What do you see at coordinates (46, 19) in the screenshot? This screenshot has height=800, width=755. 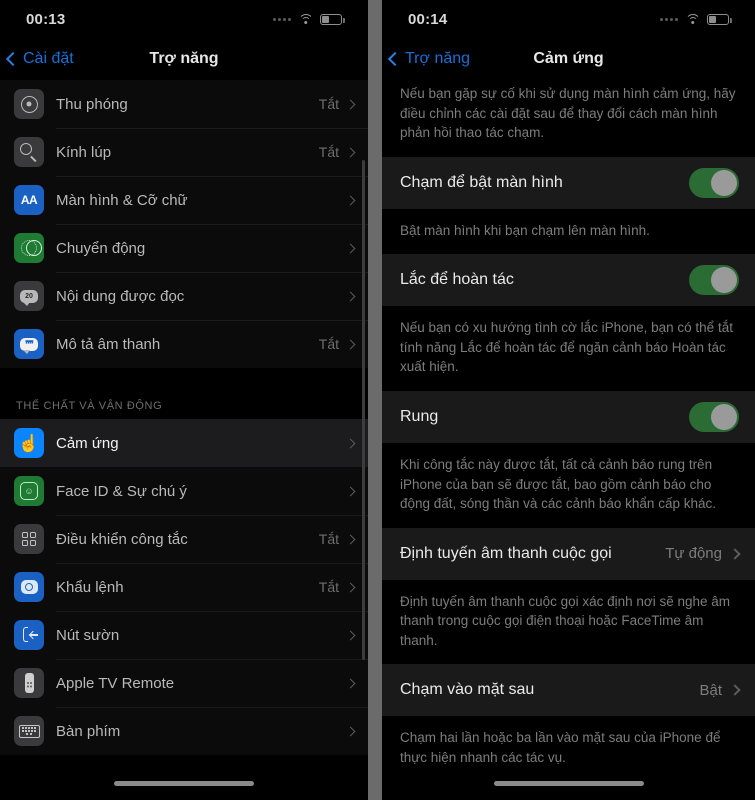 I see `status-clock: 00:13` at bounding box center [46, 19].